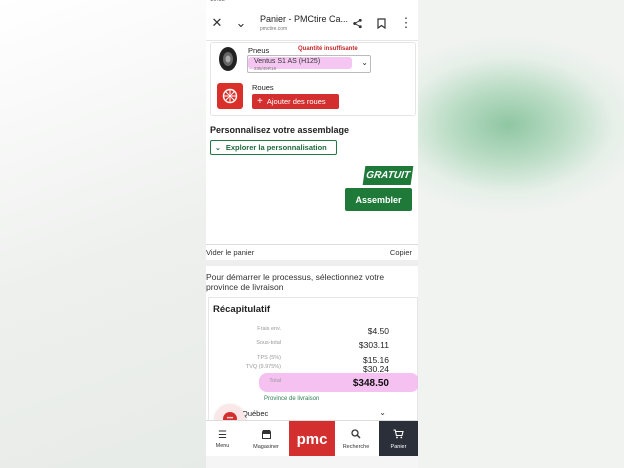 The image size is (624, 468). Describe the element at coordinates (378, 199) in the screenshot. I see `assemble-button: Assembler` at that location.